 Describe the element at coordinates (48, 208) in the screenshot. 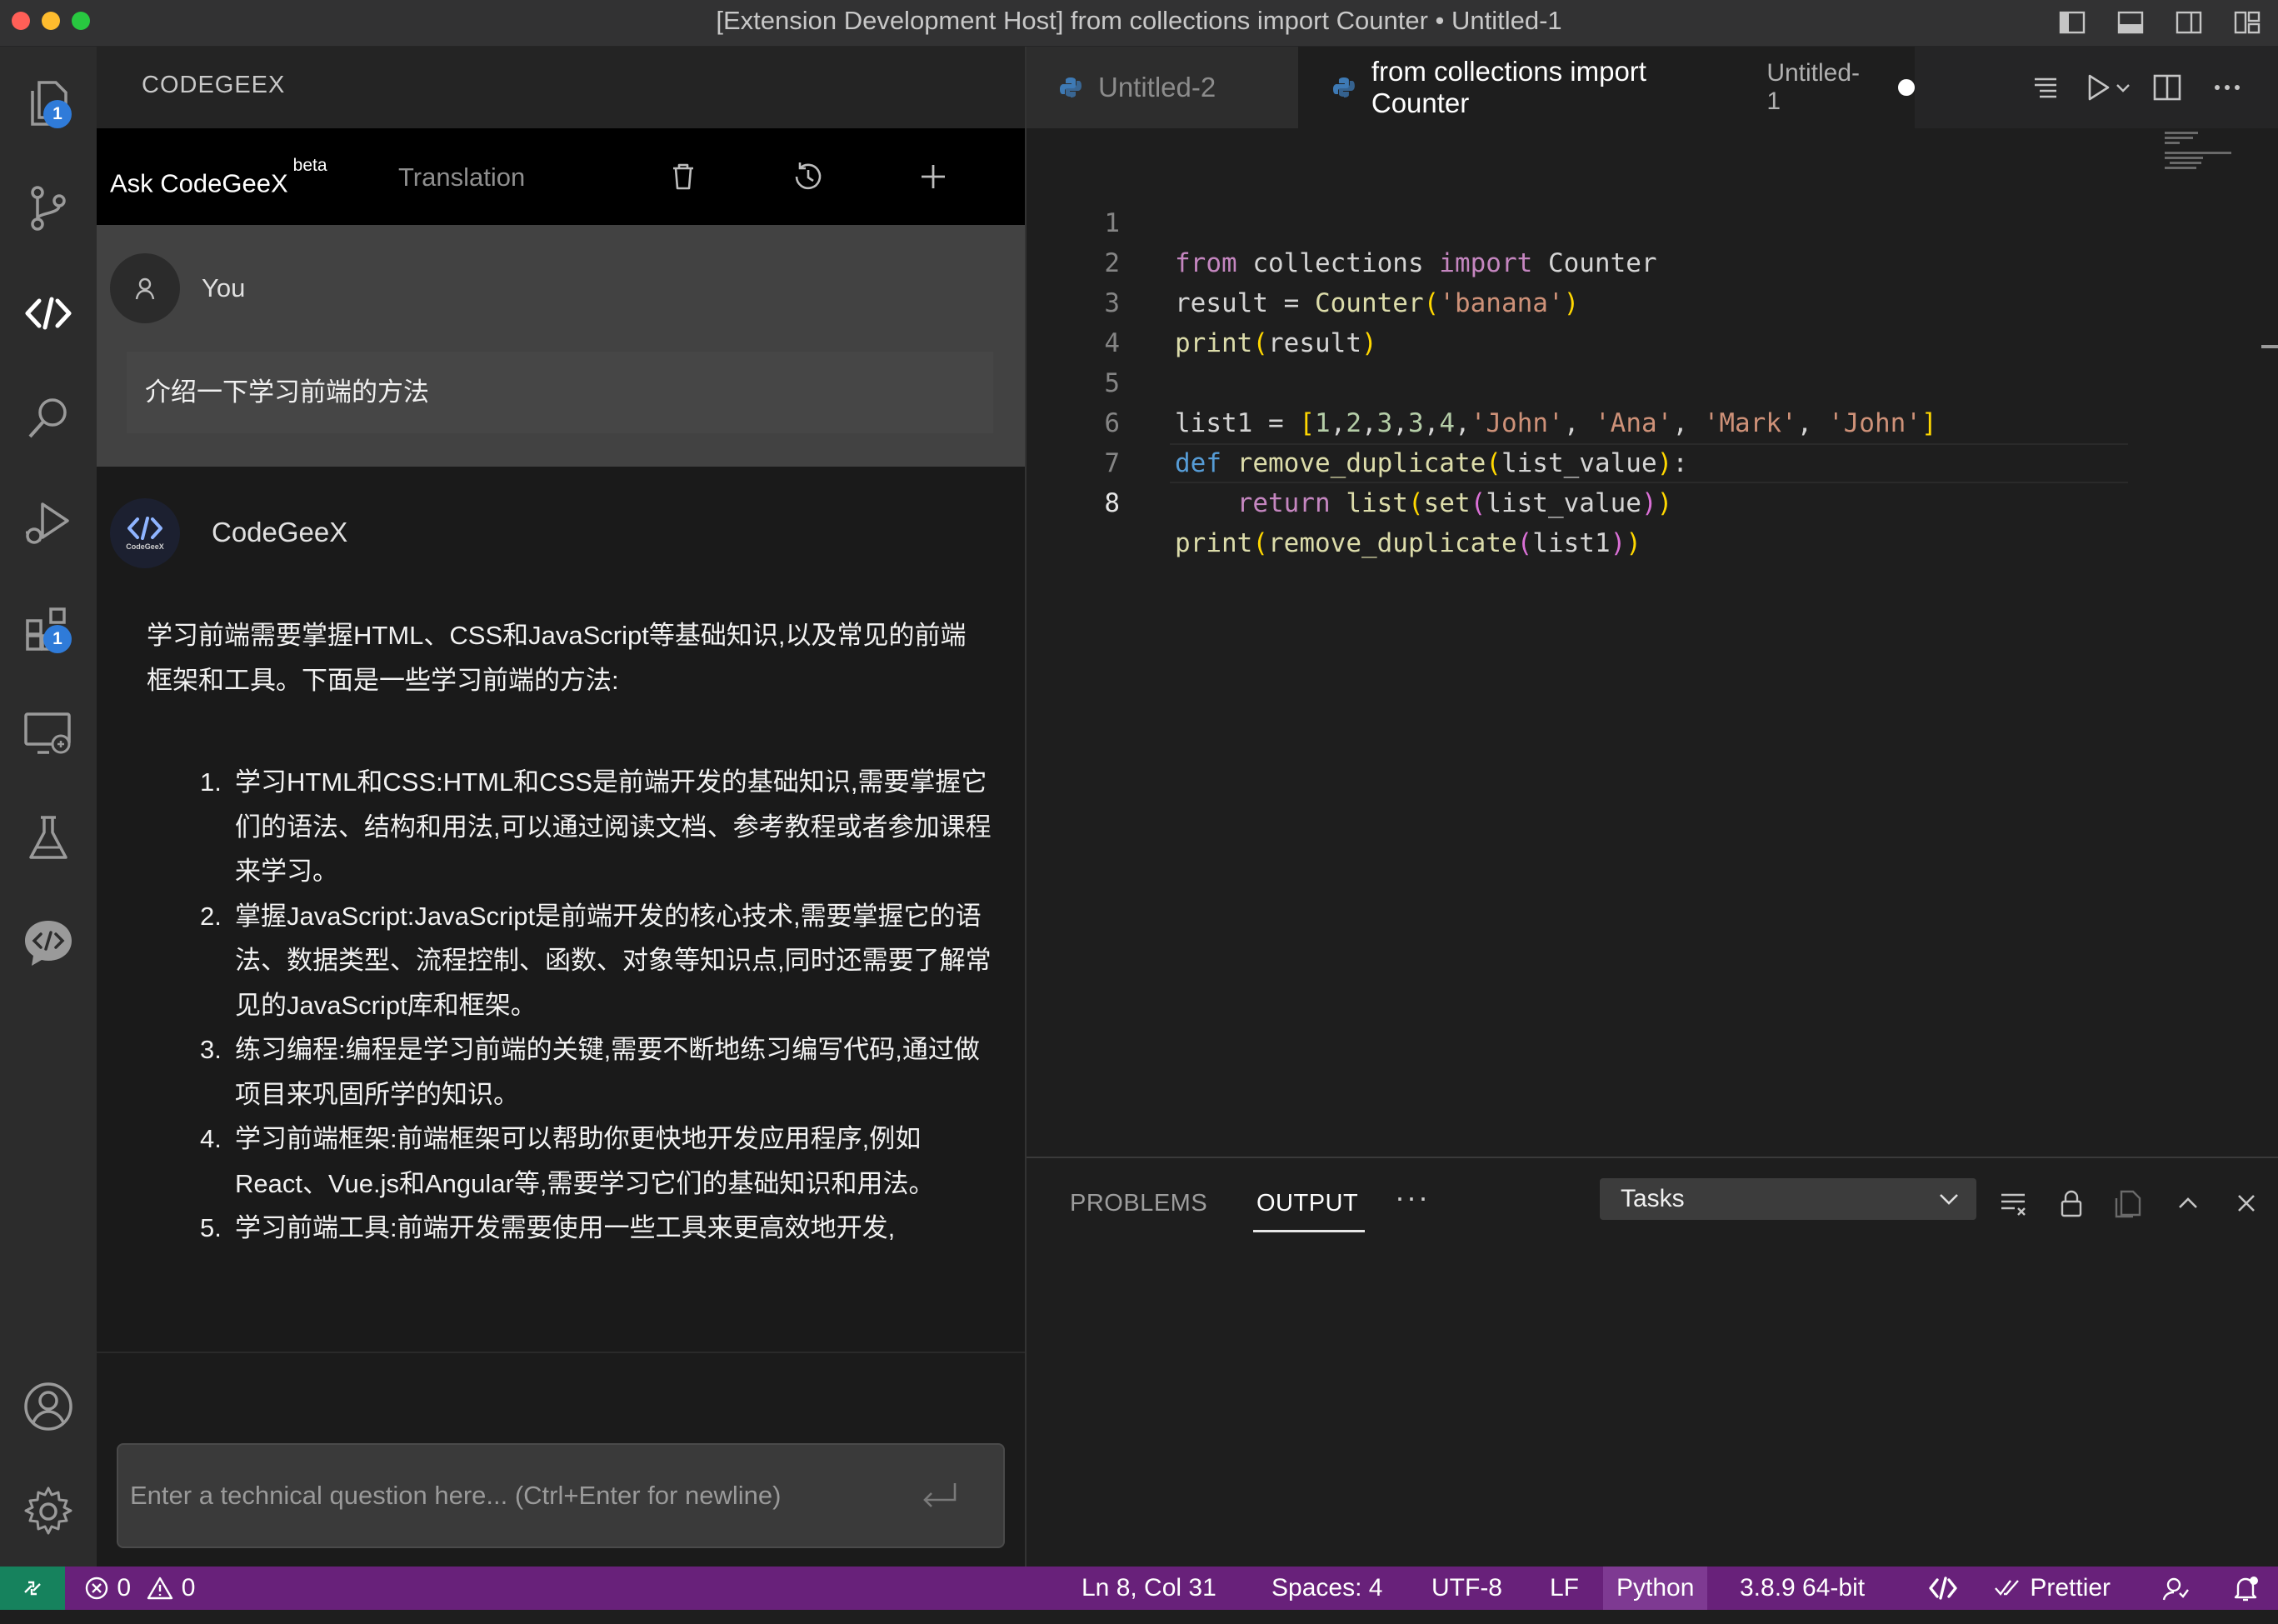

I see `source-control-button` at that location.